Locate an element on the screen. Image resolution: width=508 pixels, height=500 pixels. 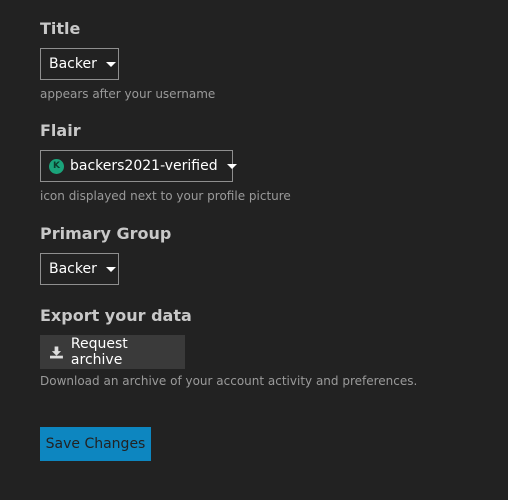
title-select-value: Backer is located at coordinates (73, 64).